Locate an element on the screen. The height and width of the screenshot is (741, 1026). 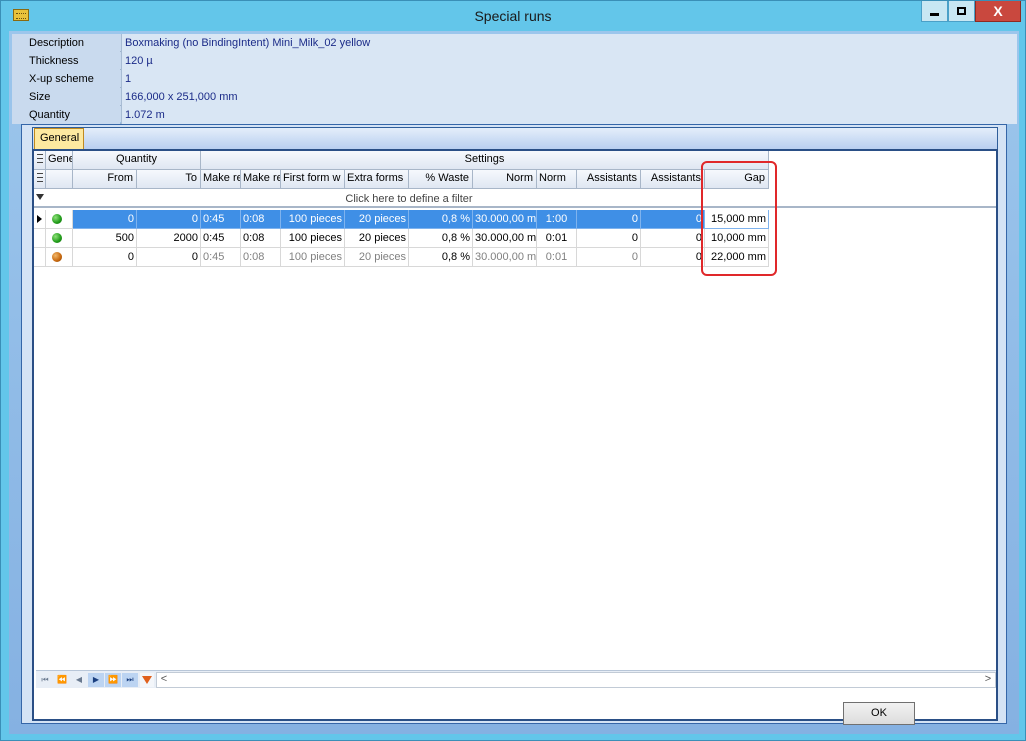
previous-record-button: ◀ is located at coordinates (79, 680).